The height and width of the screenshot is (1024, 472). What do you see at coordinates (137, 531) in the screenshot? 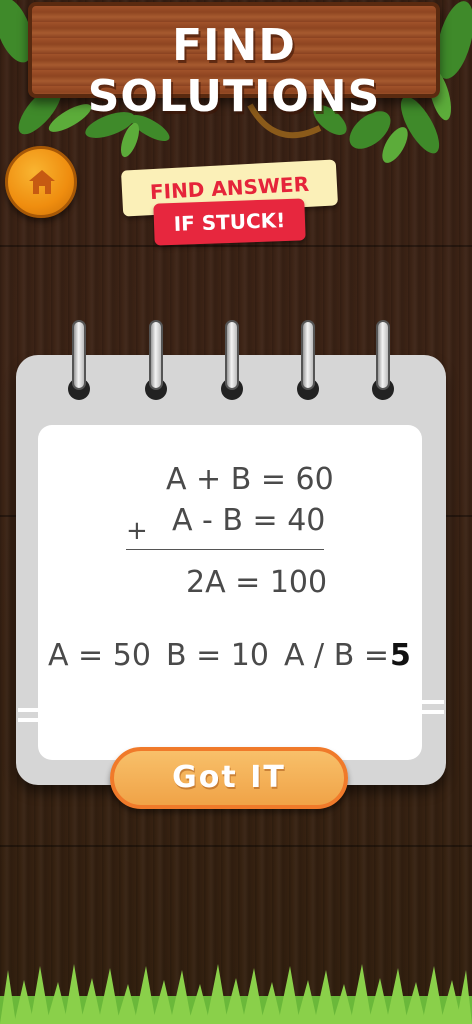
I see `operator-plus: +` at bounding box center [137, 531].